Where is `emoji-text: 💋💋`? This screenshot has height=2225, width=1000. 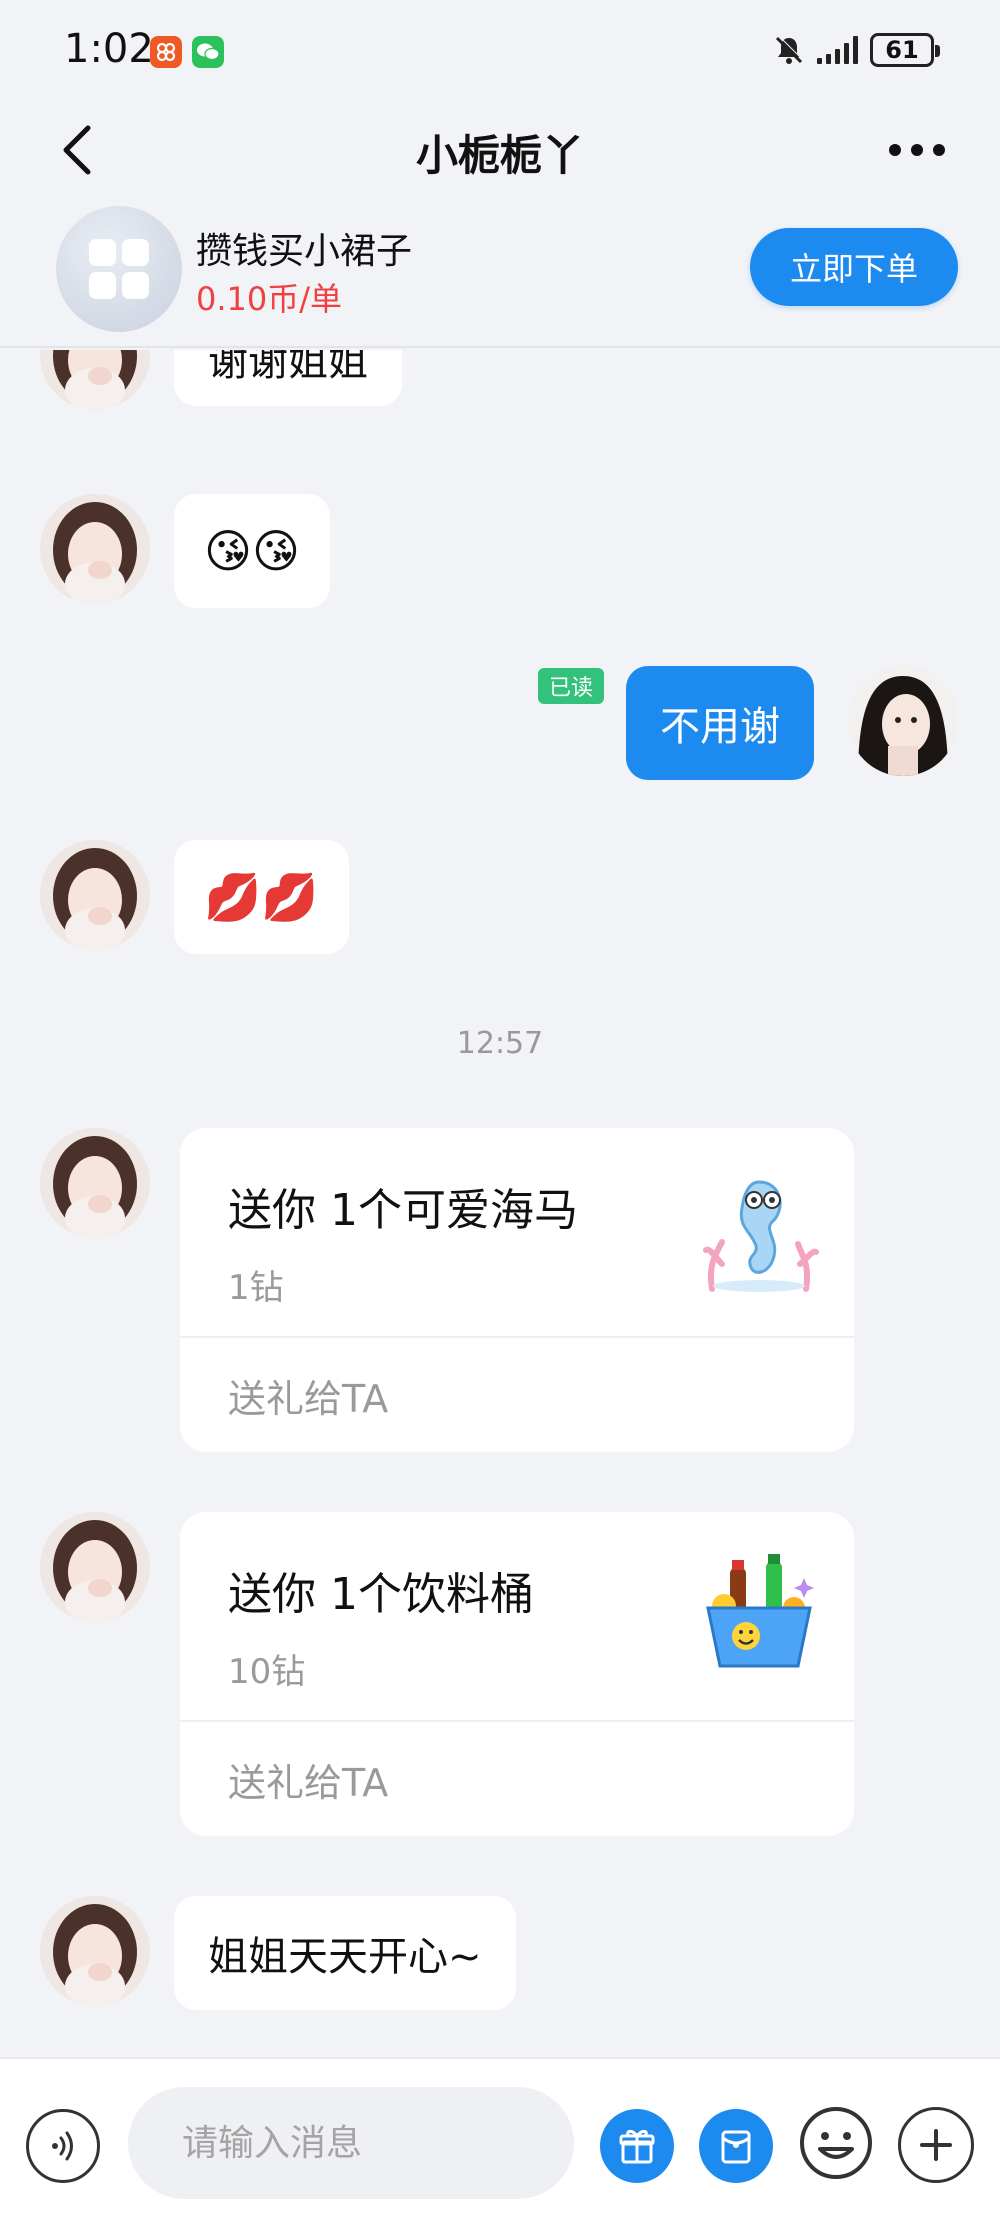
emoji-text: 💋💋 is located at coordinates (261, 896).